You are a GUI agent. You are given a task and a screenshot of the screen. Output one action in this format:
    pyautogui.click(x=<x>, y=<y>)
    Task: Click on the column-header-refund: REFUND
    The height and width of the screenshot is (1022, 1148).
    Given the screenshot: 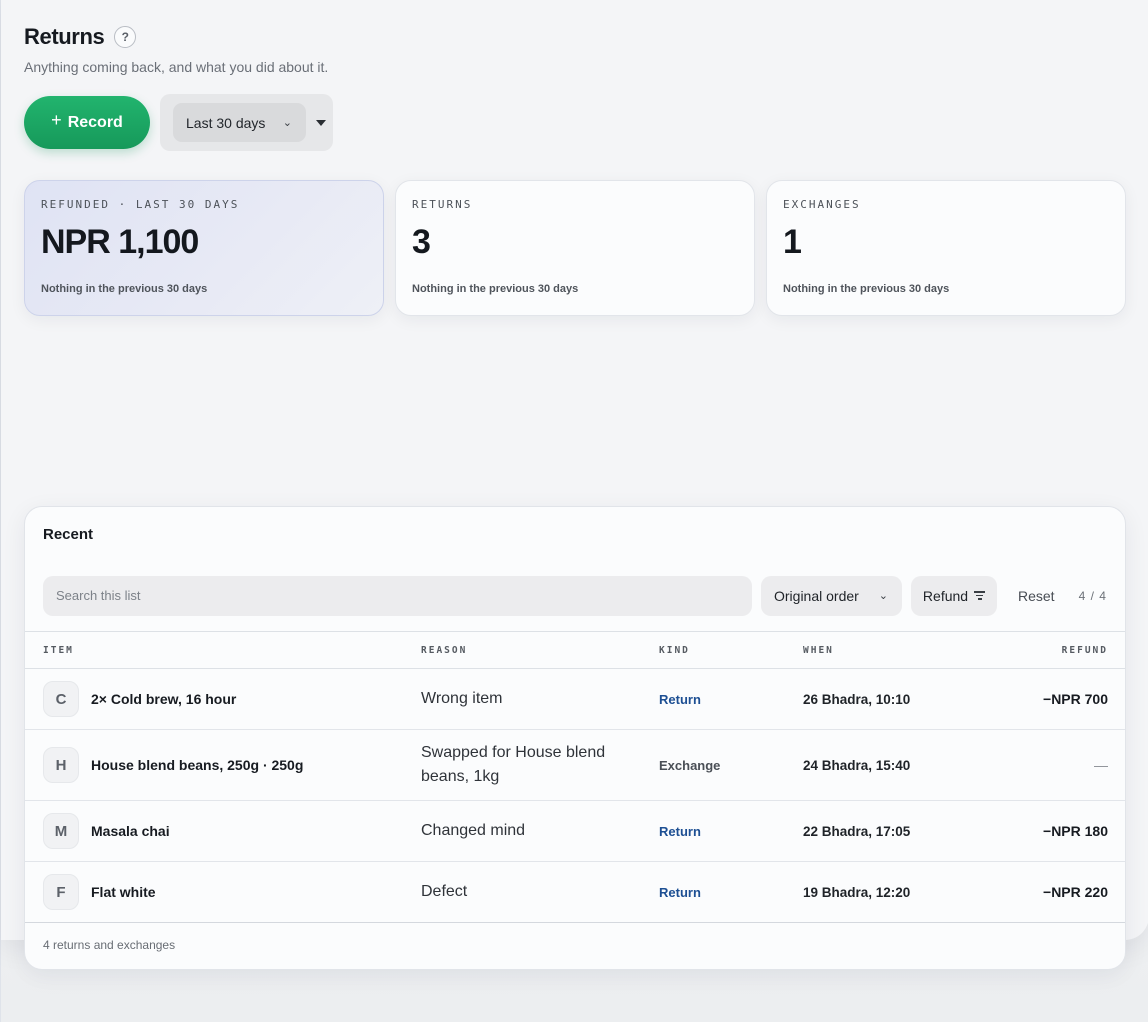 What is the action you would take?
    pyautogui.click(x=1064, y=650)
    